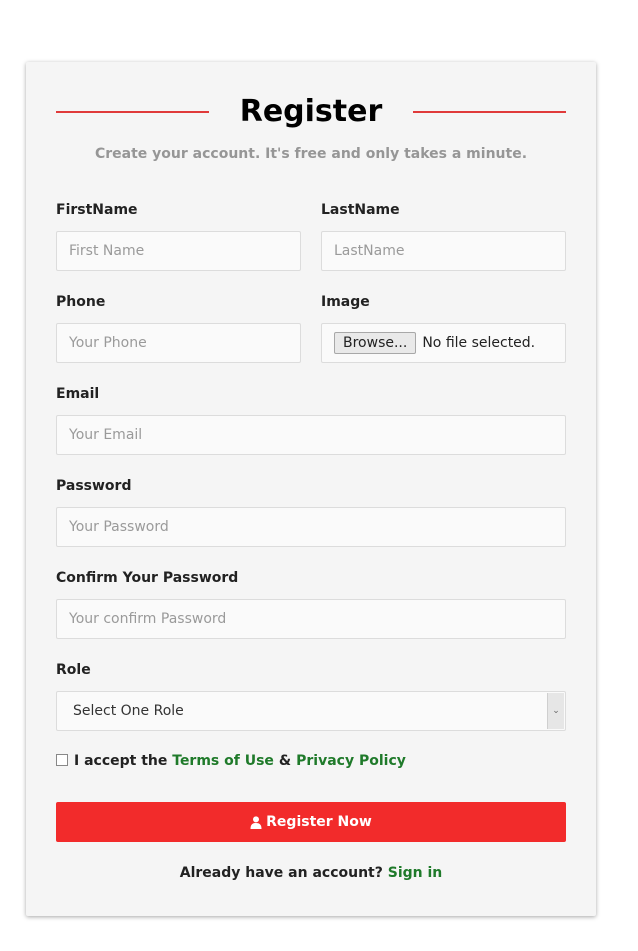 This screenshot has height=951, width=638. What do you see at coordinates (78, 394) in the screenshot?
I see `email-label: Email` at bounding box center [78, 394].